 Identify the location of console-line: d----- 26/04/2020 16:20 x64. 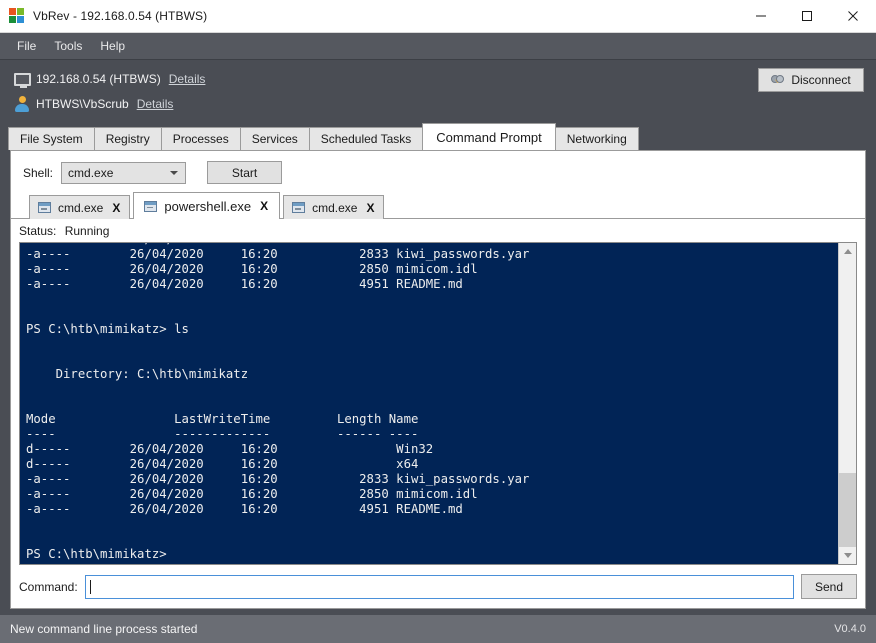
(222, 464).